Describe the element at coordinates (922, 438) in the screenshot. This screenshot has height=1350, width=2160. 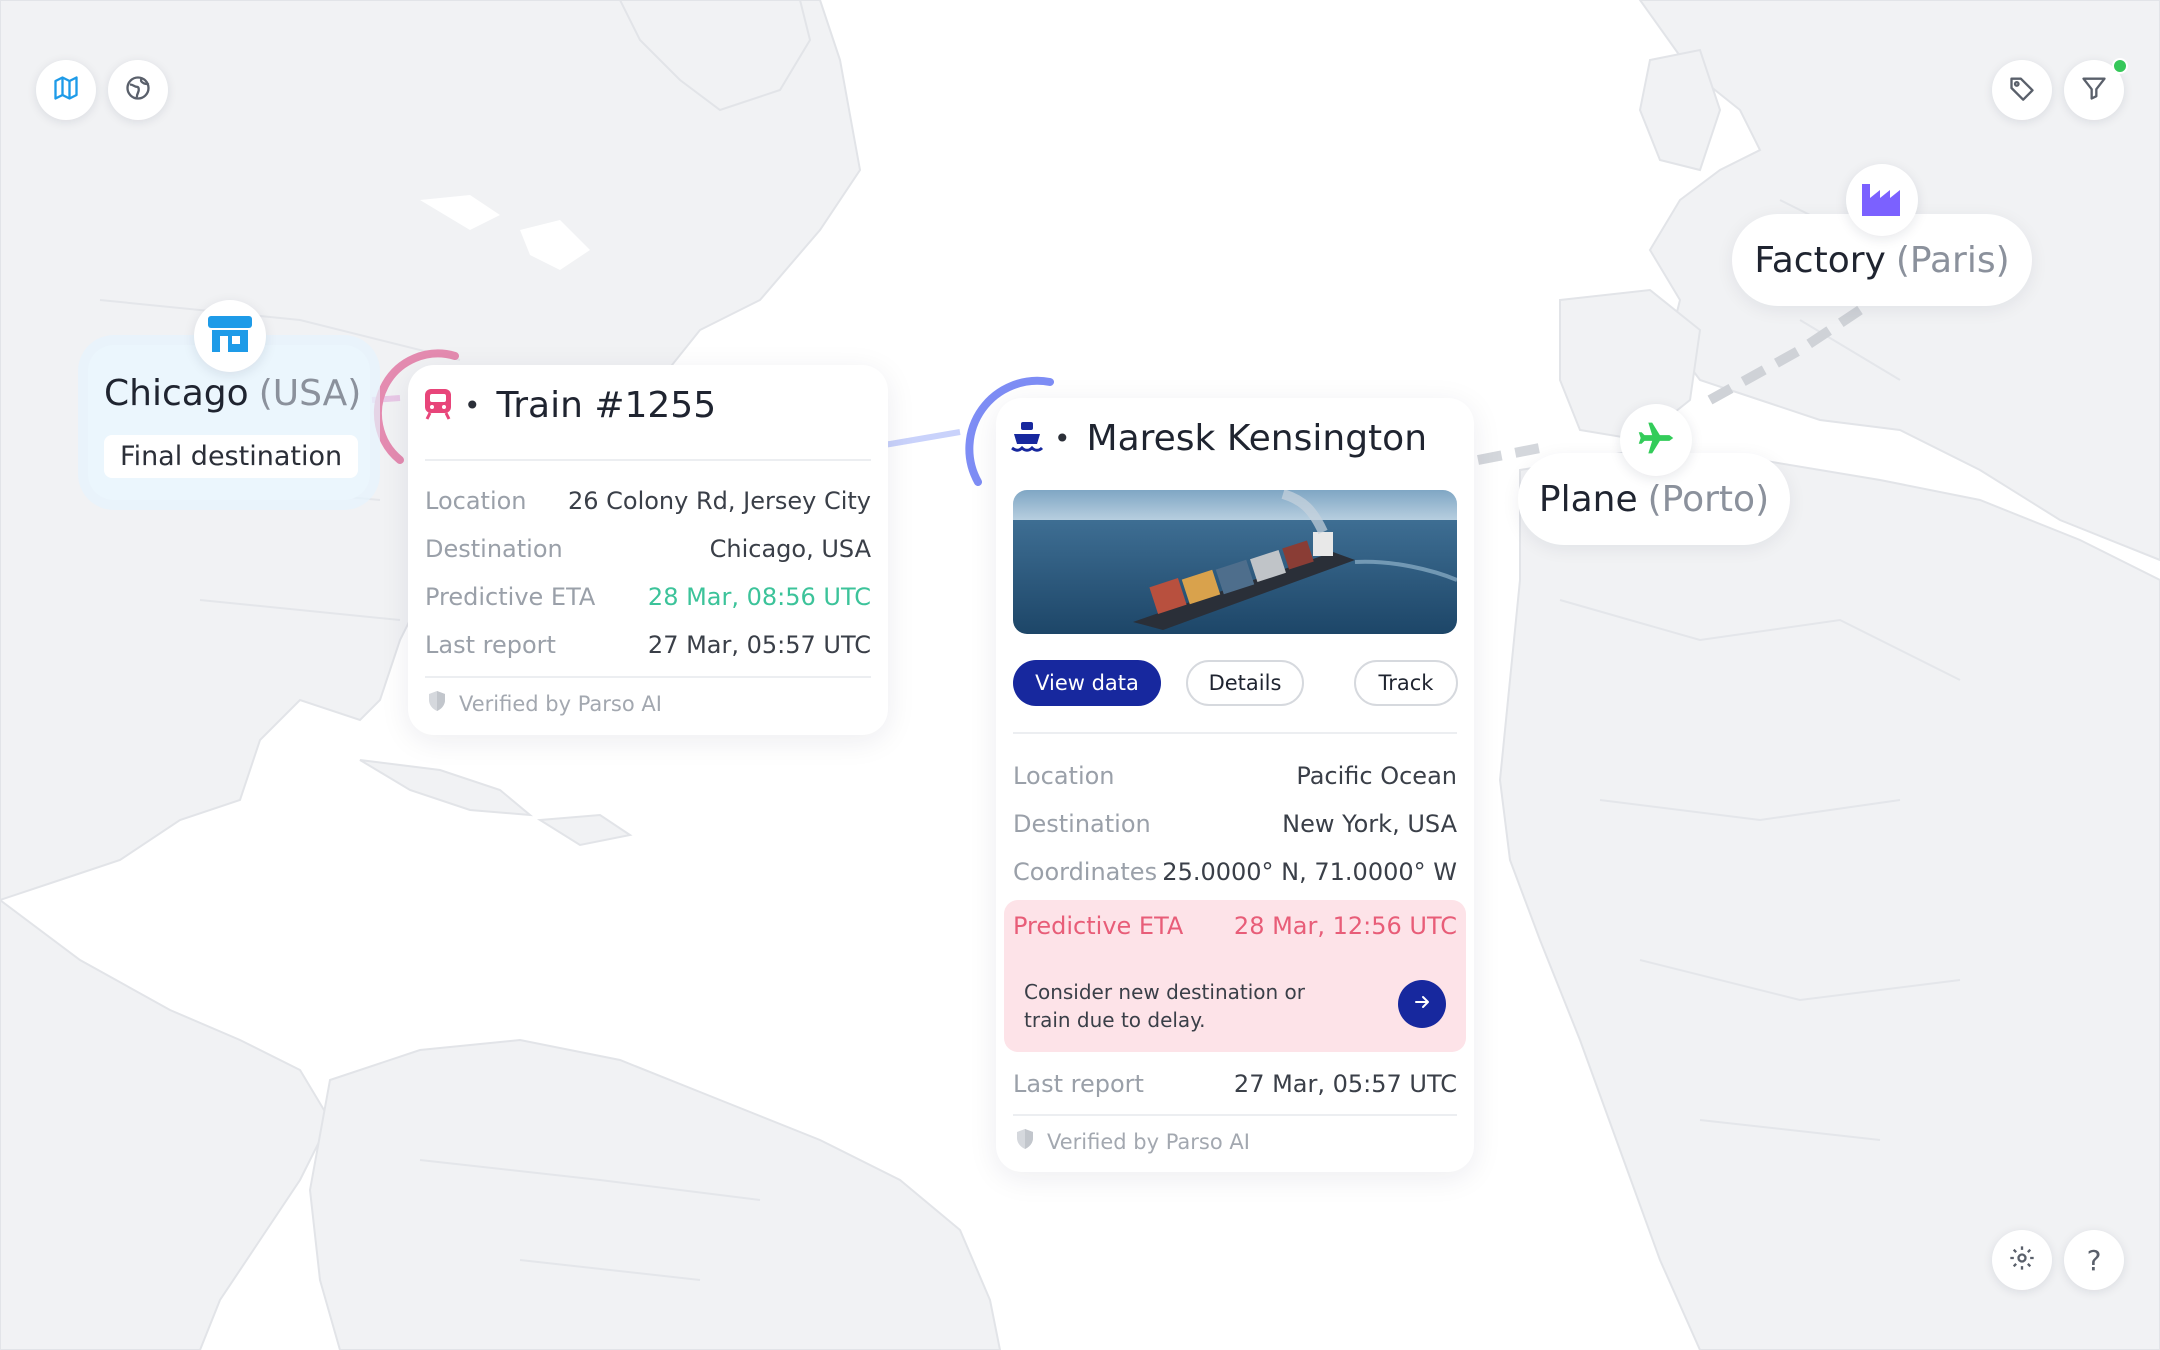
I see `route-train-ship` at that location.